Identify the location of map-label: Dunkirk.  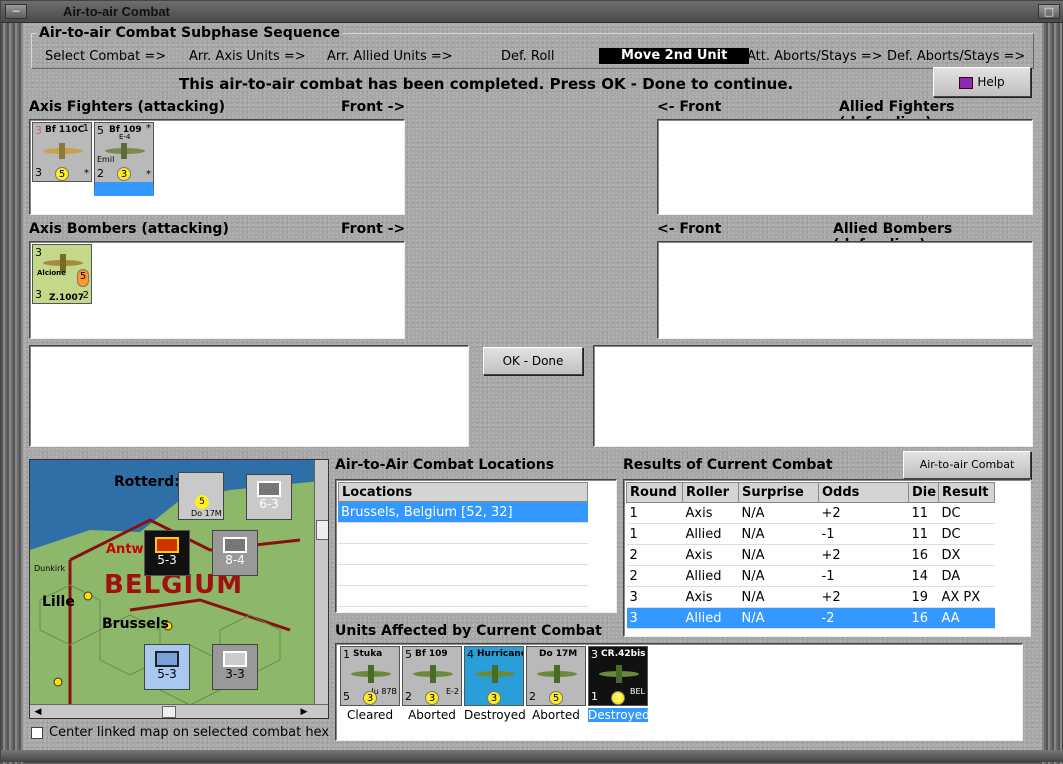
(50, 568).